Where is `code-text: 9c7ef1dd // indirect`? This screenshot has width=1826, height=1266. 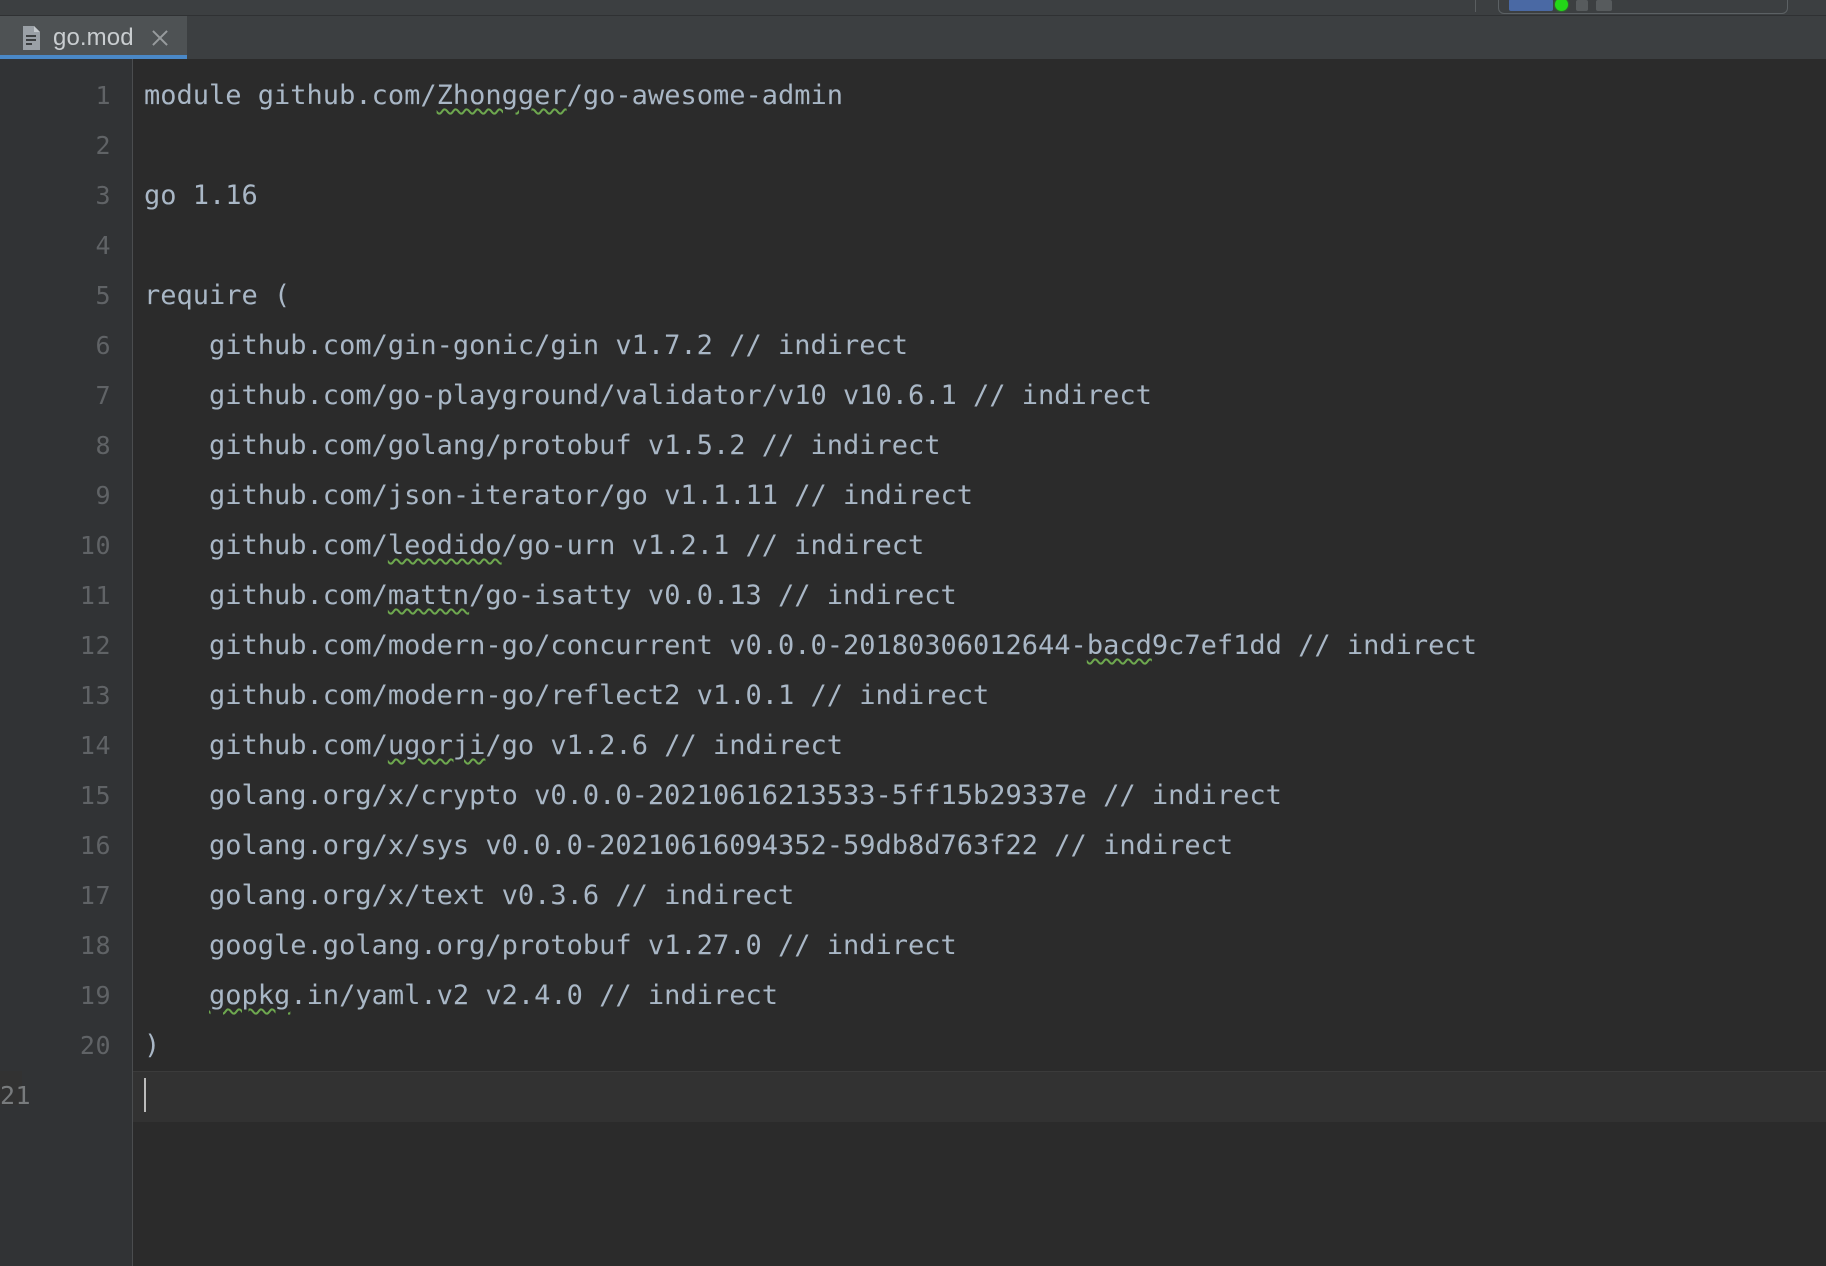
code-text: 9c7ef1dd // indirect is located at coordinates (1314, 645).